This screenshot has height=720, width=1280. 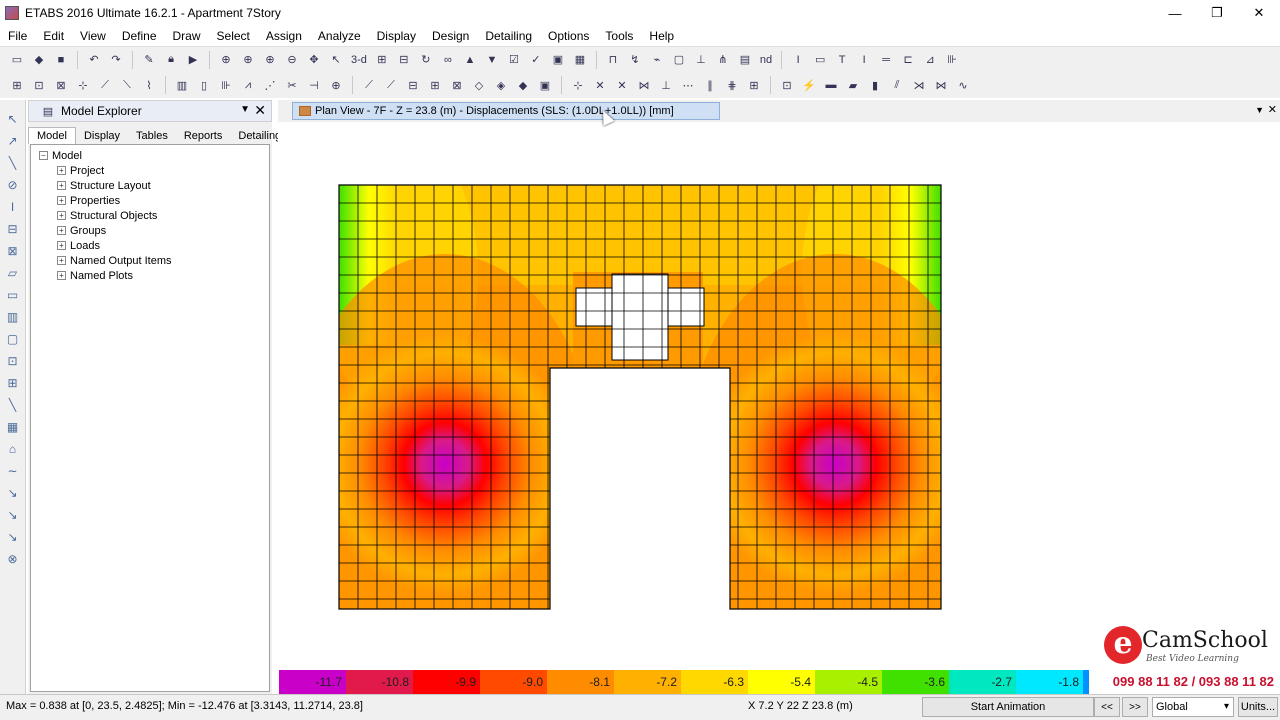 I want to click on draw-brace-icon: ⟋, so click(x=105, y=85).